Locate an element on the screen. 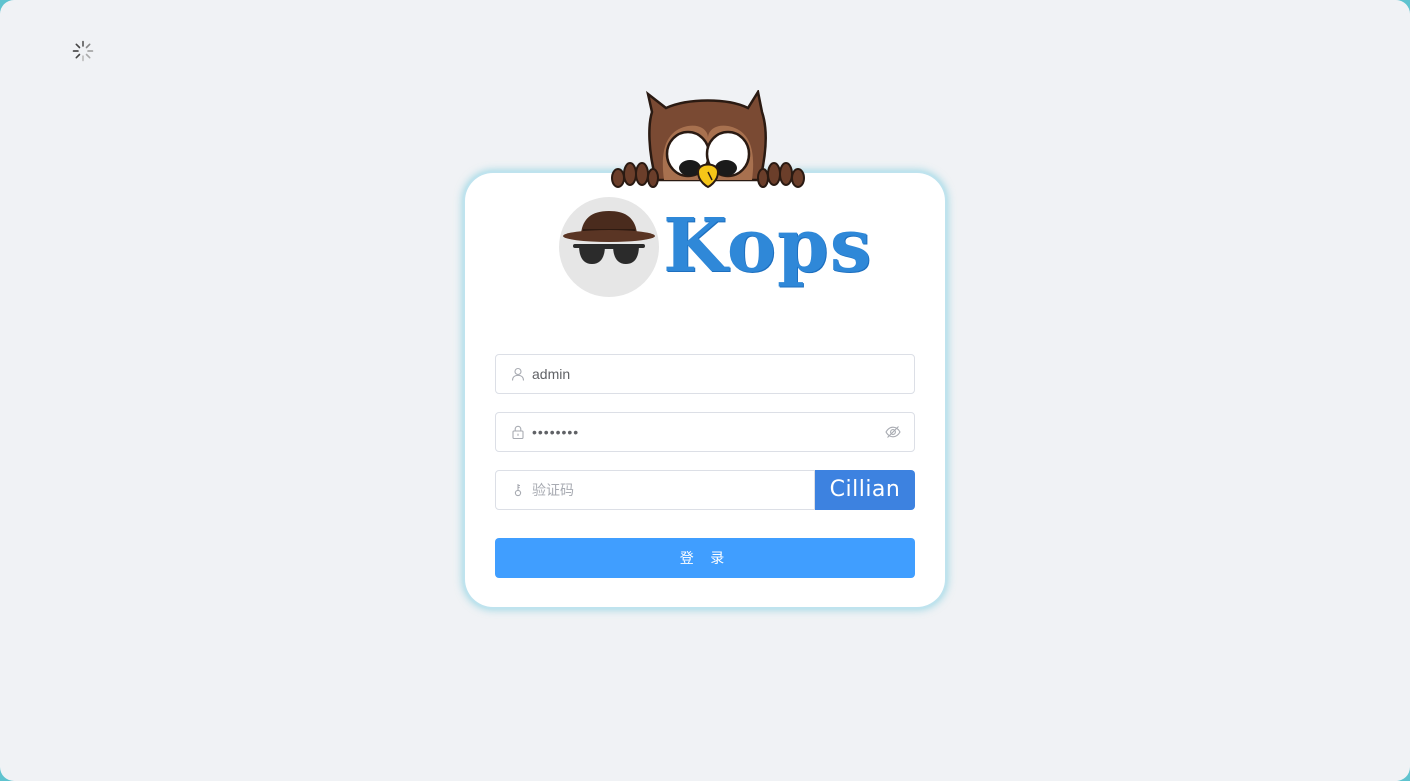 This screenshot has height=781, width=1410. detective-hat-glasses-icon is located at coordinates (609, 237).